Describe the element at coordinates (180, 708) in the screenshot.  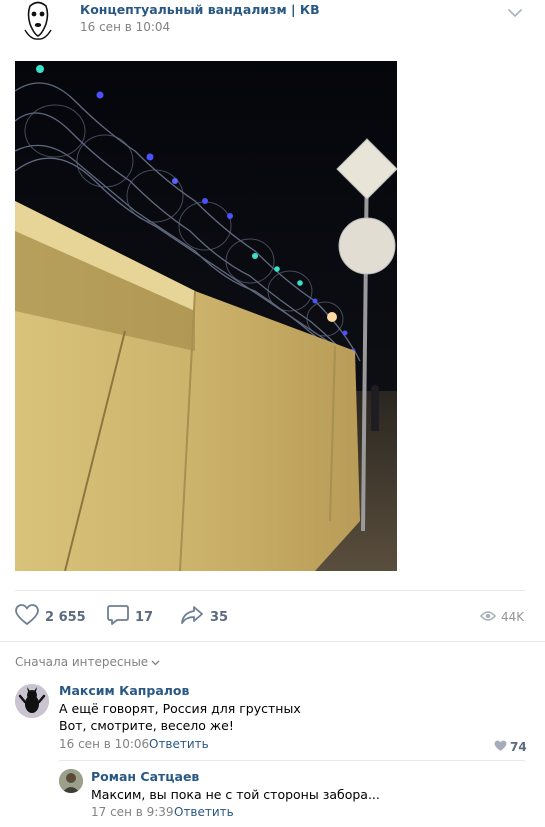
I see `comment-text-line: А ещё говорят, Россия для грустных` at that location.